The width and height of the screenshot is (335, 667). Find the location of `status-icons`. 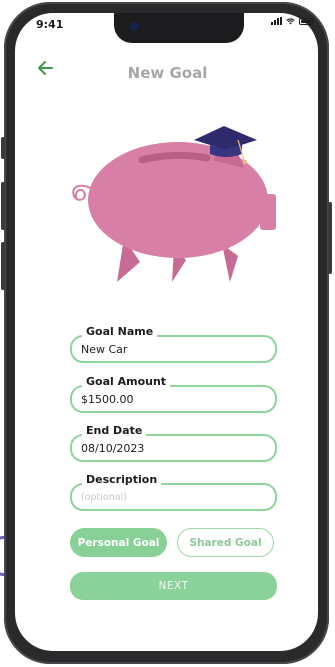

status-icons is located at coordinates (292, 21).